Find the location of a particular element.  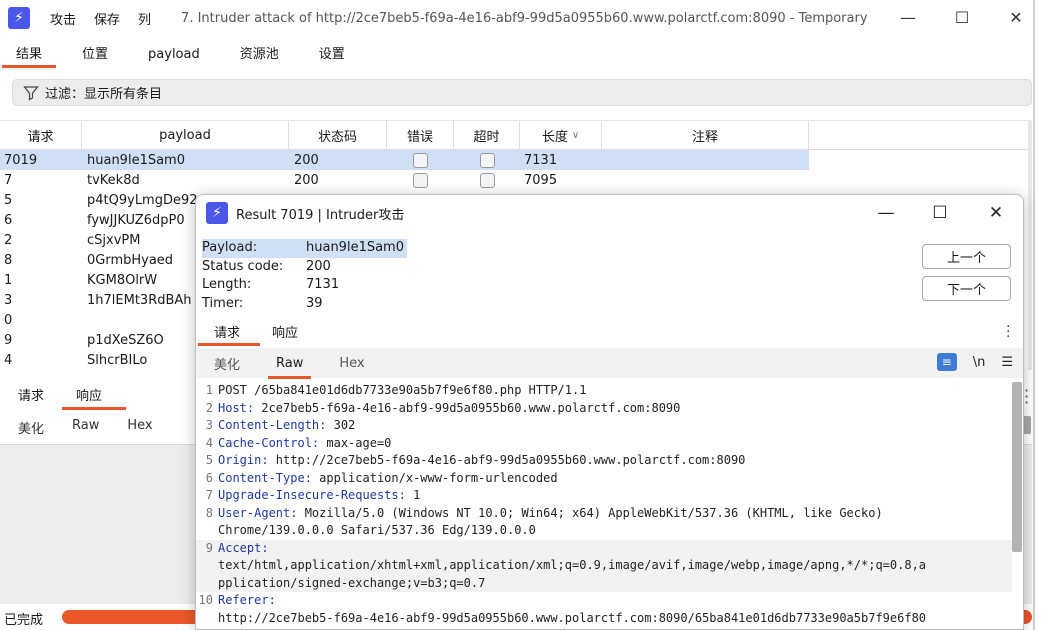

maximize-icon: ☐ is located at coordinates (962, 17).